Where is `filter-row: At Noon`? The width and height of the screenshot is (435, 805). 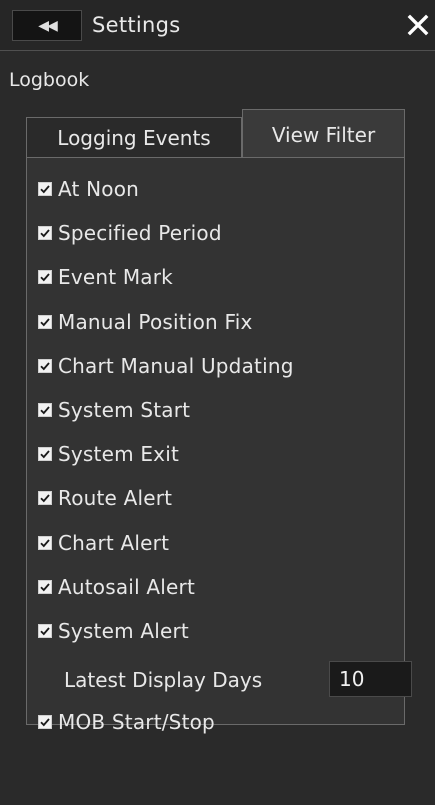
filter-row: At Noon is located at coordinates (88, 189).